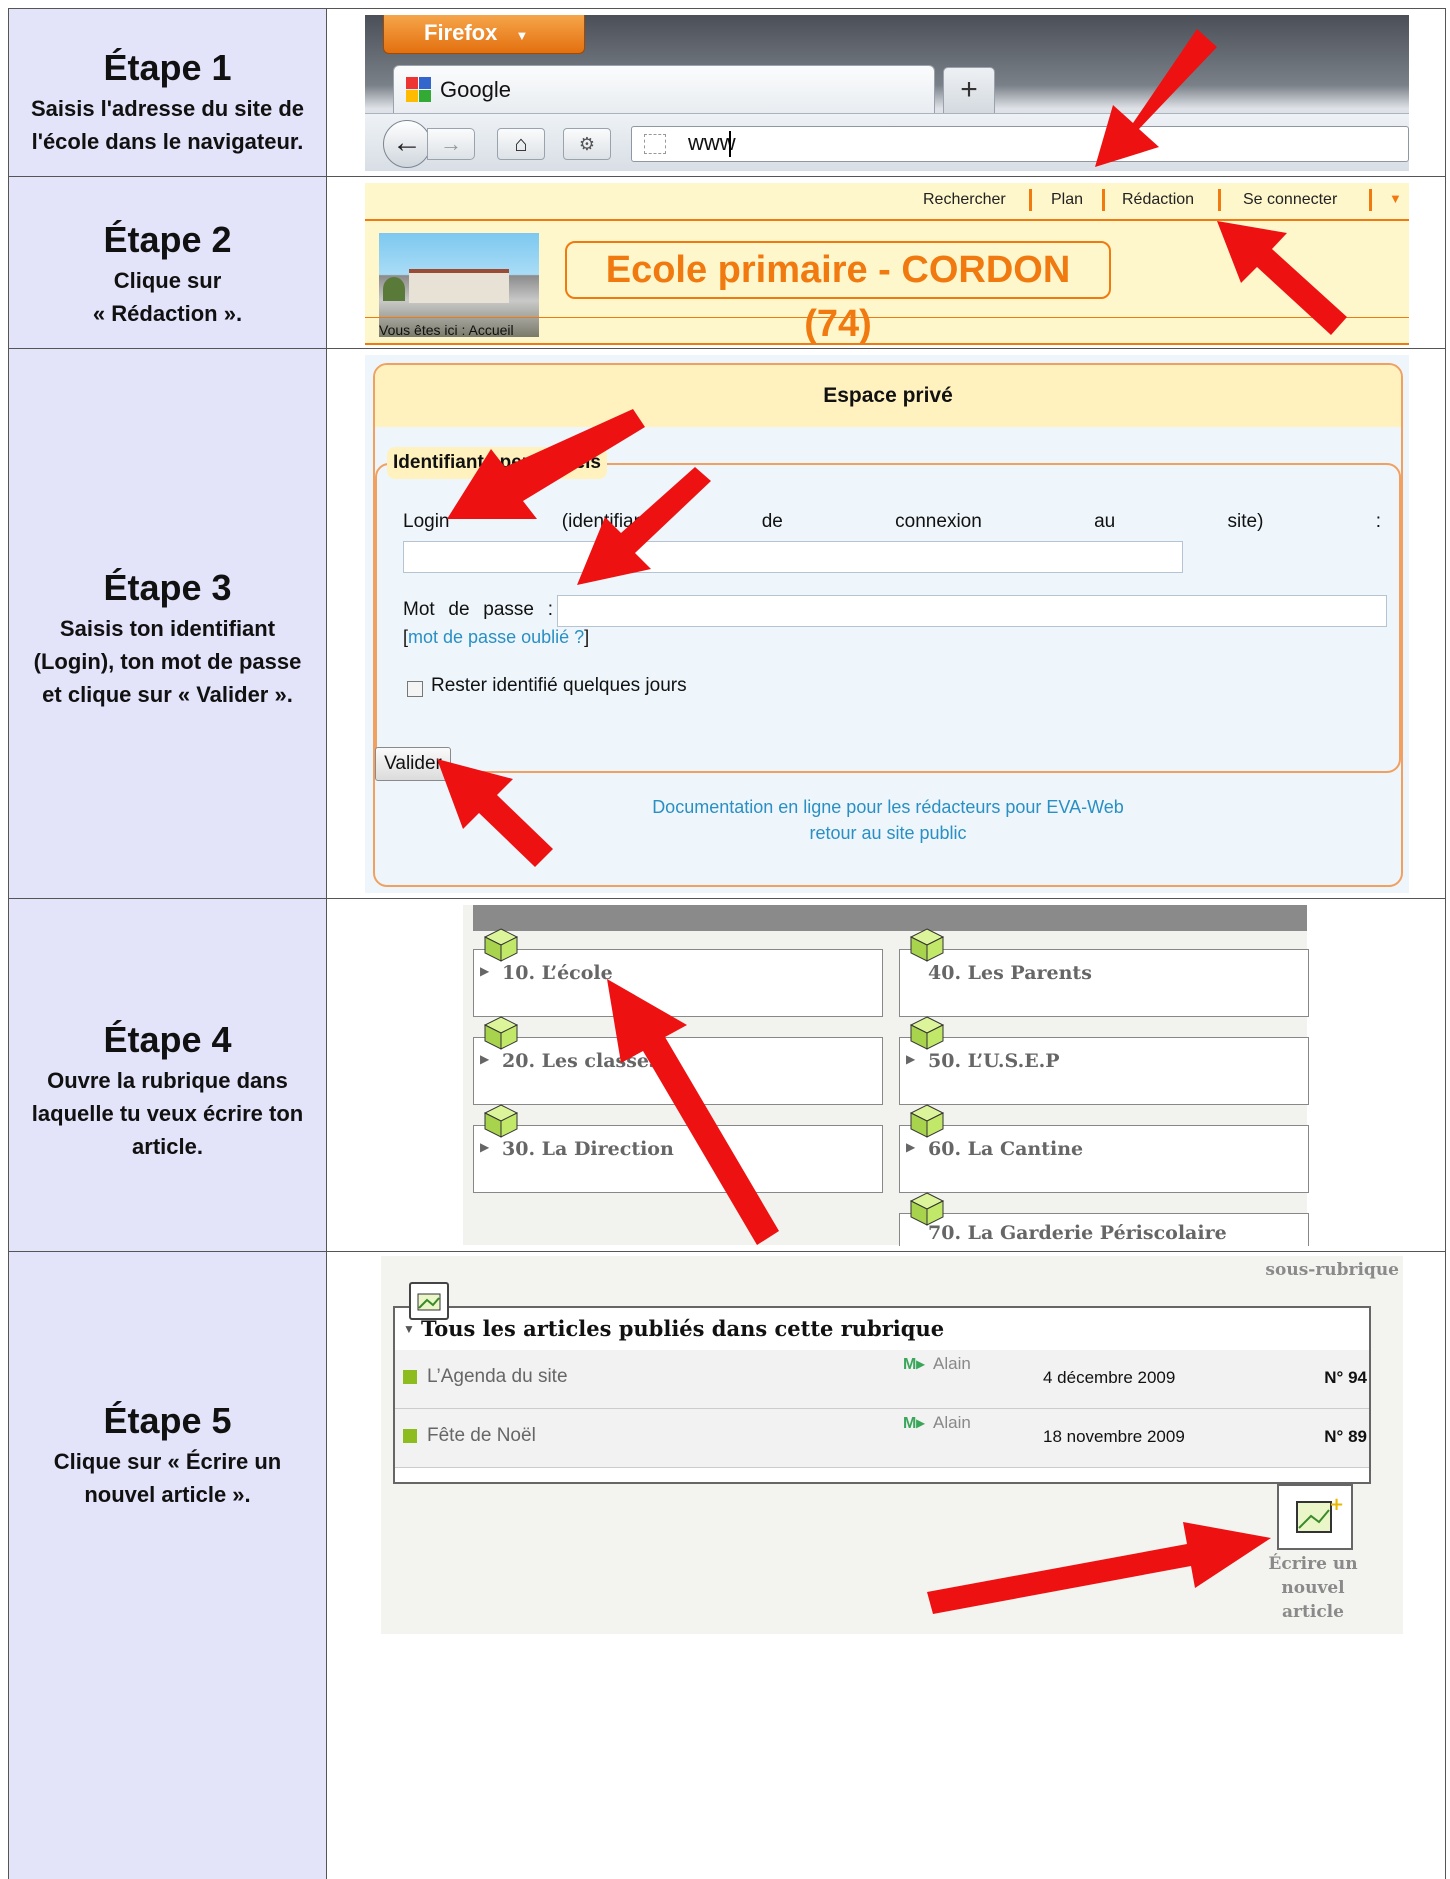 This screenshot has width=1450, height=1879. What do you see at coordinates (394, 289) in the screenshot?
I see `tree` at bounding box center [394, 289].